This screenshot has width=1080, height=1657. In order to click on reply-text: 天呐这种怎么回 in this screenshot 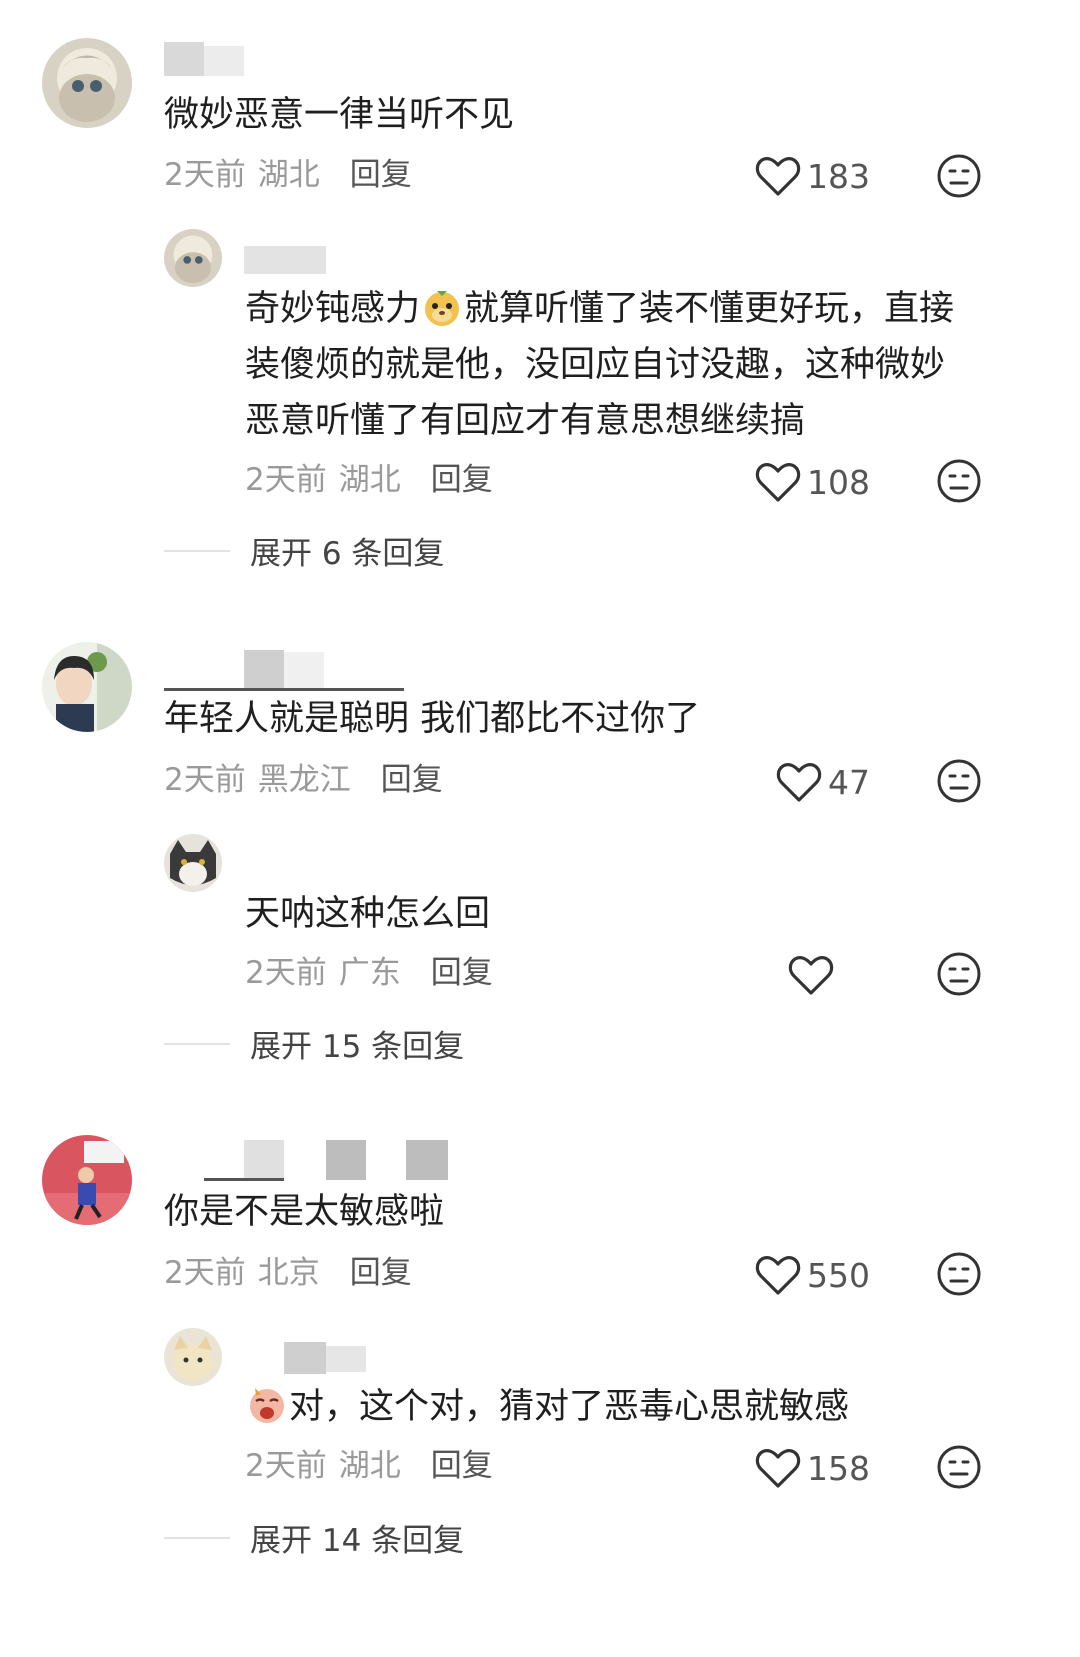, I will do `click(368, 914)`.